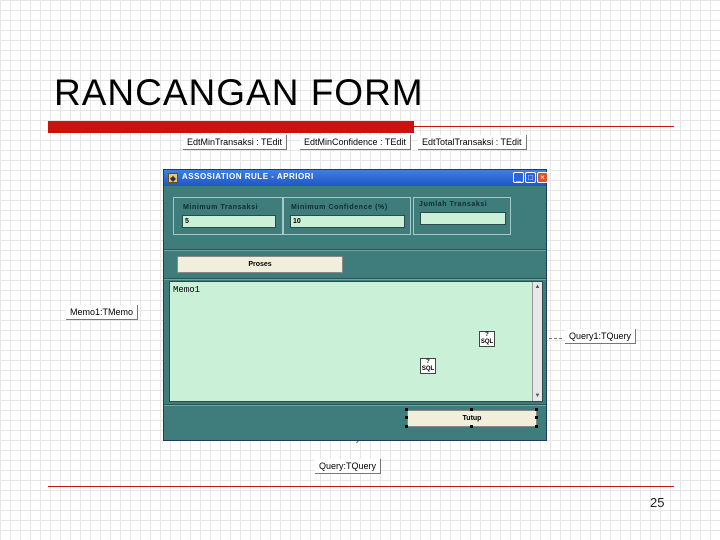  I want to click on maximize-icon: □, so click(530, 177).